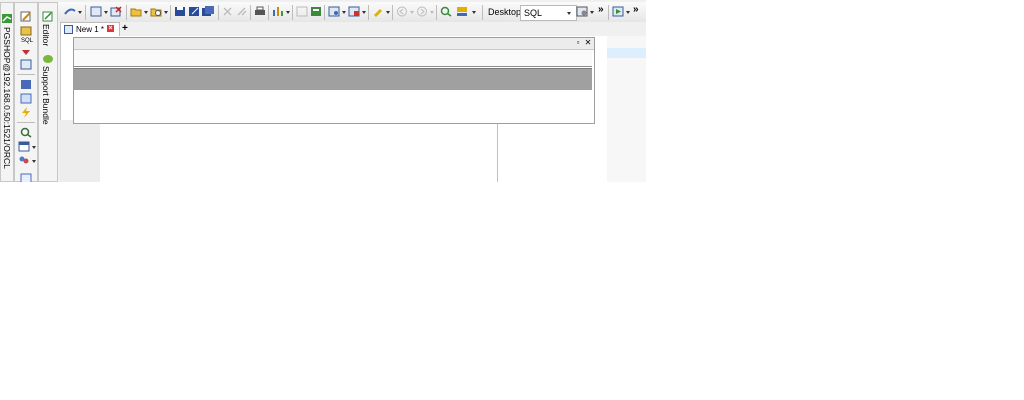  I want to click on tab-new-1: New 1 * ×, so click(90, 29).